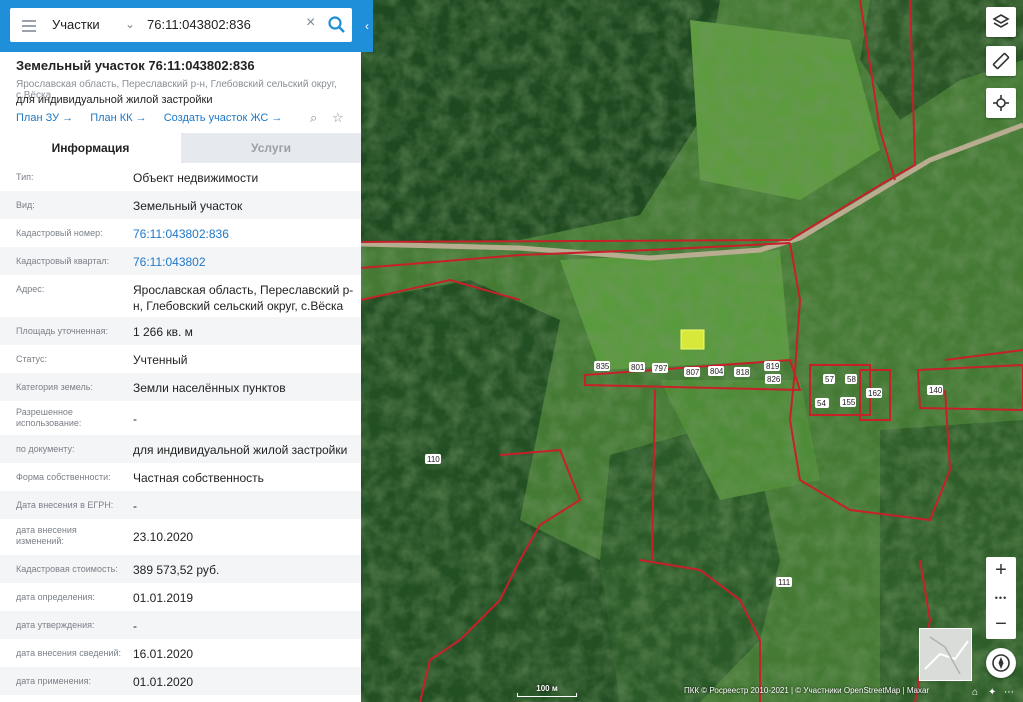  I want to click on object-use: для индивидуальной жилой застройки, so click(114, 100).